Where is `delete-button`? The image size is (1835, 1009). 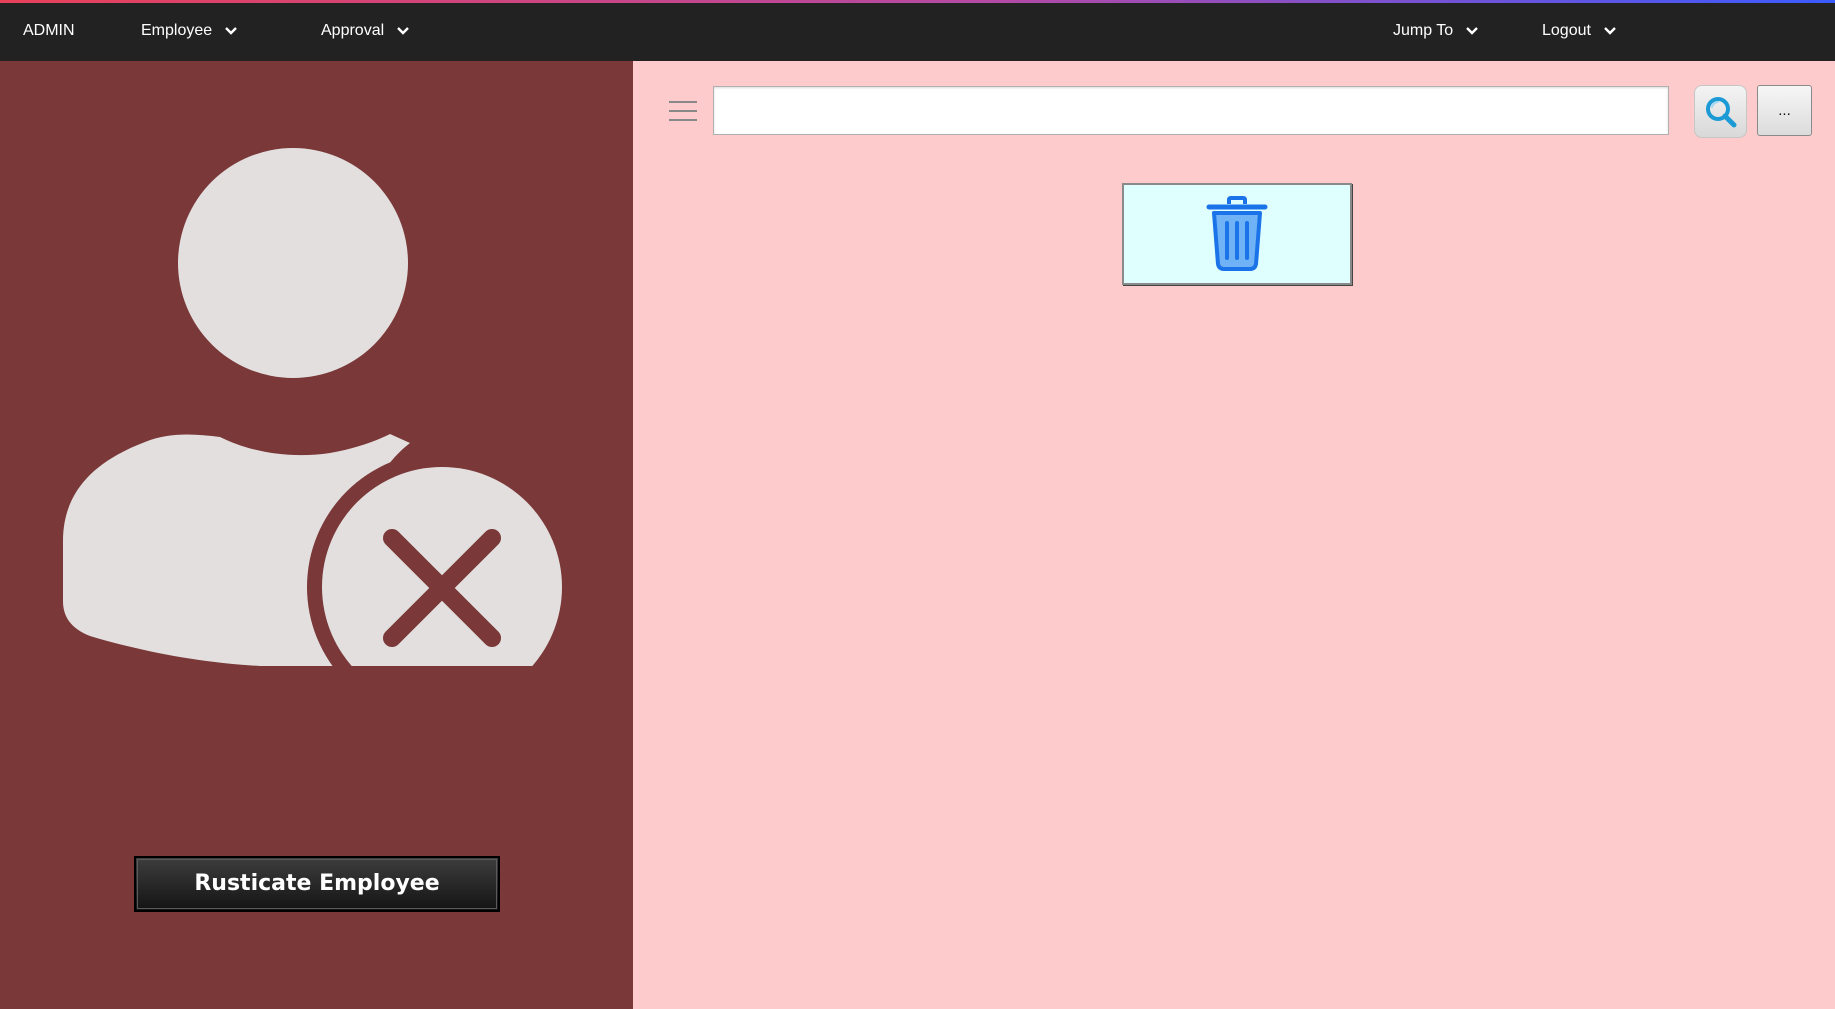 delete-button is located at coordinates (1237, 234).